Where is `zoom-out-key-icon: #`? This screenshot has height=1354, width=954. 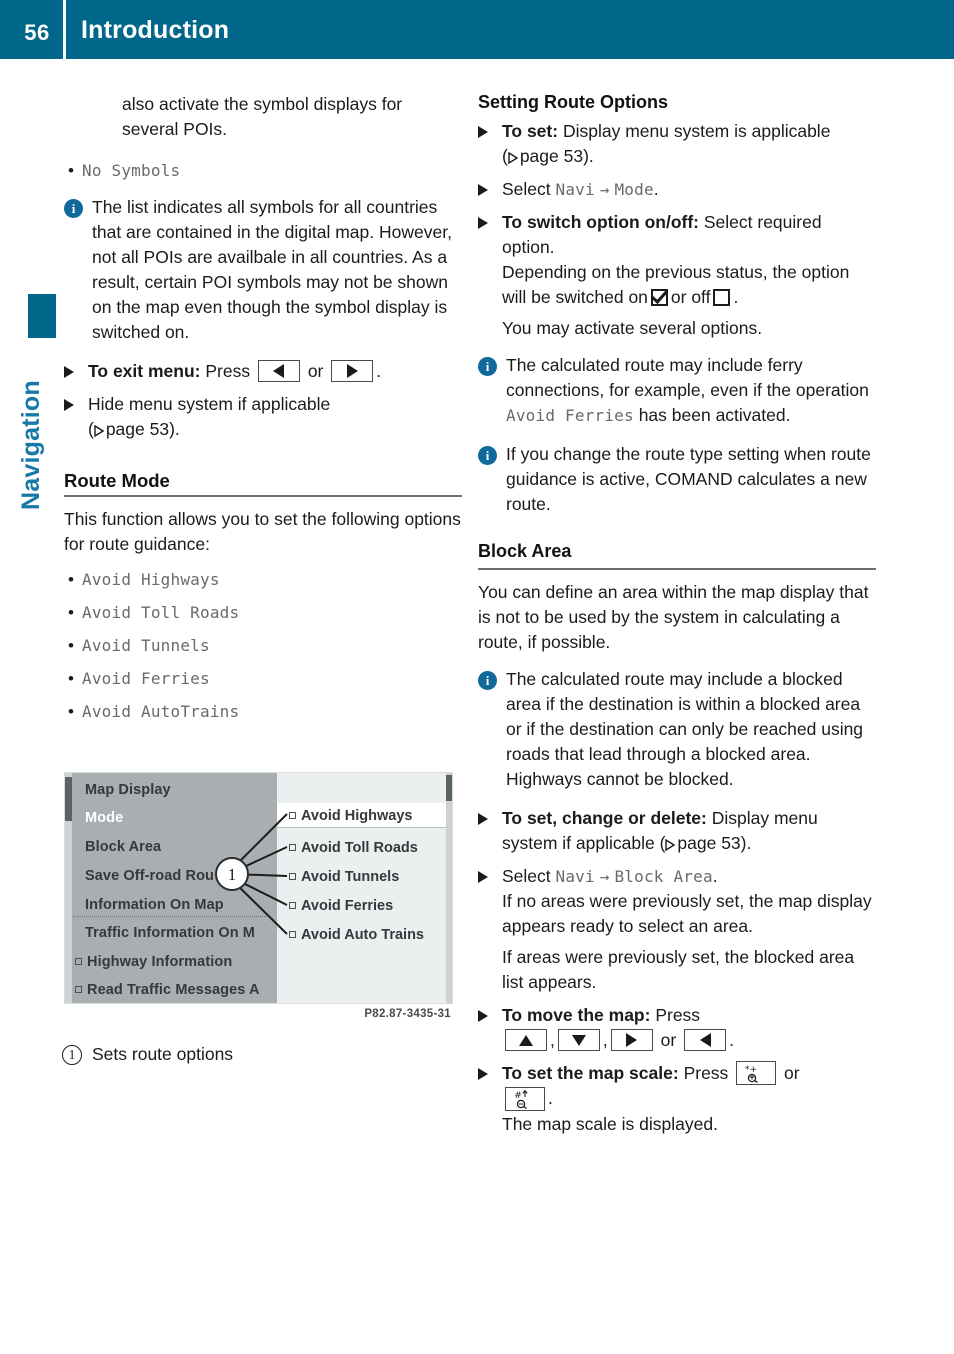
zoom-out-key-icon: # is located at coordinates (525, 1098).